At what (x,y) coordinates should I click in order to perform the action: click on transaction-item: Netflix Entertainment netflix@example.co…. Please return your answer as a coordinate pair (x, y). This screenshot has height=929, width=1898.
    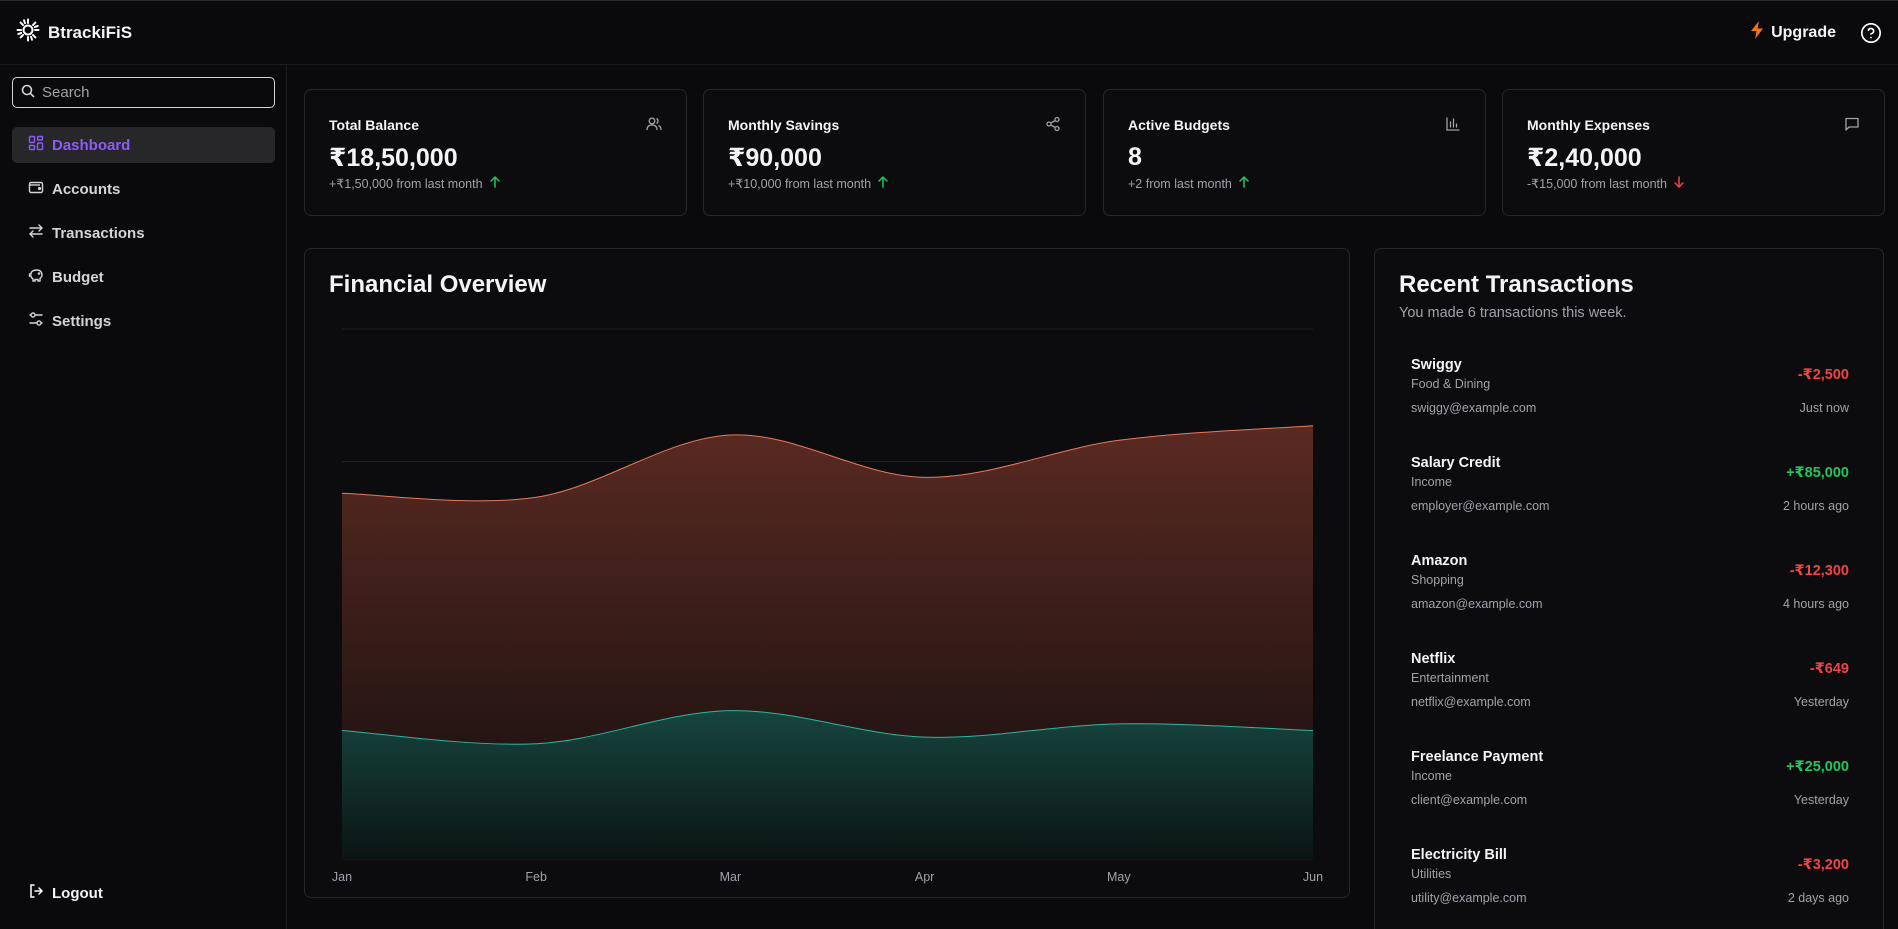
    Looking at the image, I should click on (1630, 700).